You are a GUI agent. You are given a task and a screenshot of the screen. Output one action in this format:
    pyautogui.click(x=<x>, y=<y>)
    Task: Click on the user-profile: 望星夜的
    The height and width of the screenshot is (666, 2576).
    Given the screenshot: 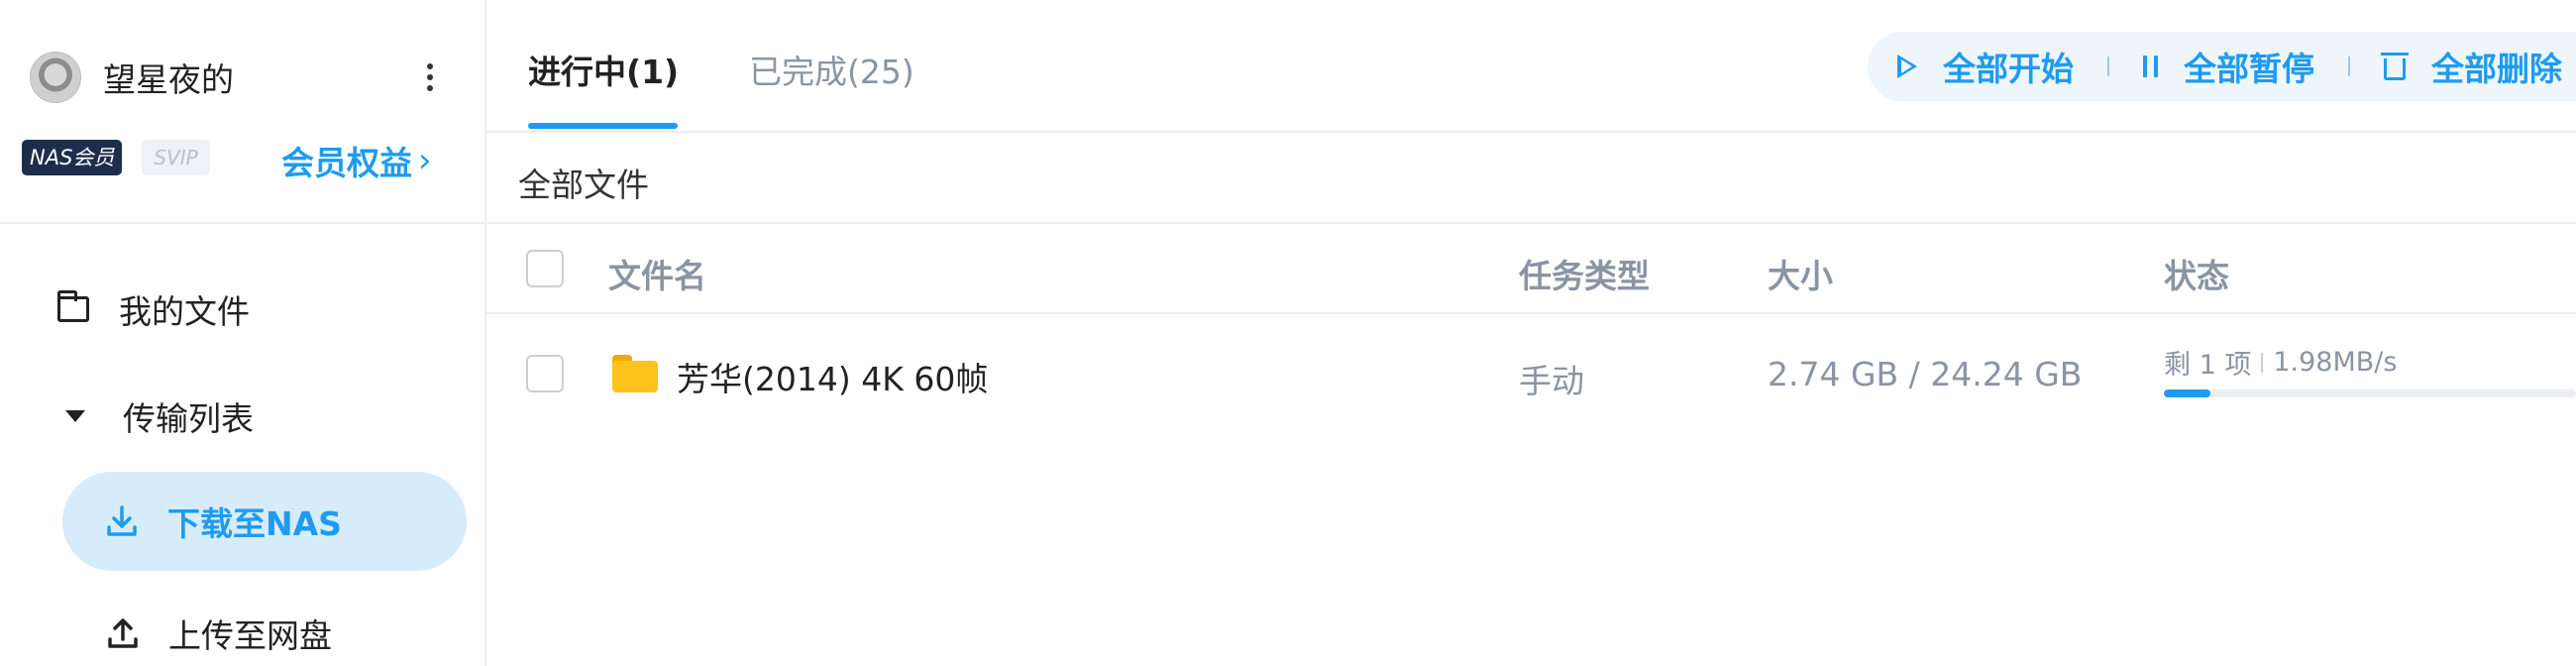 What is the action you would take?
    pyautogui.click(x=132, y=77)
    